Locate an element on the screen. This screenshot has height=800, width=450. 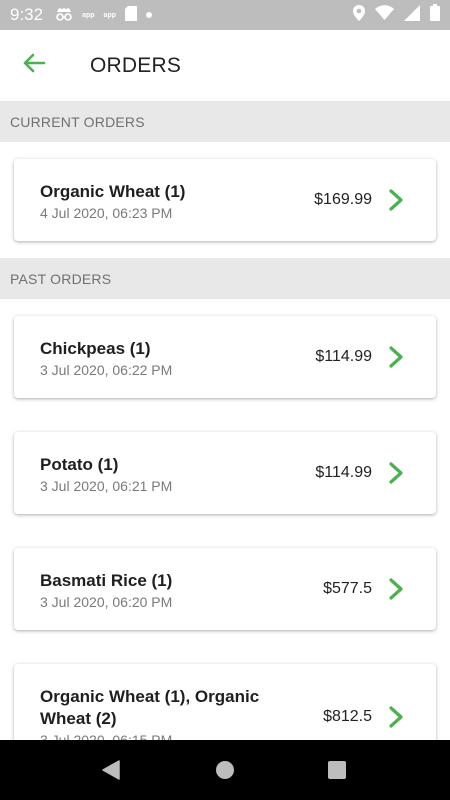
navigation-bar is located at coordinates (225, 770).